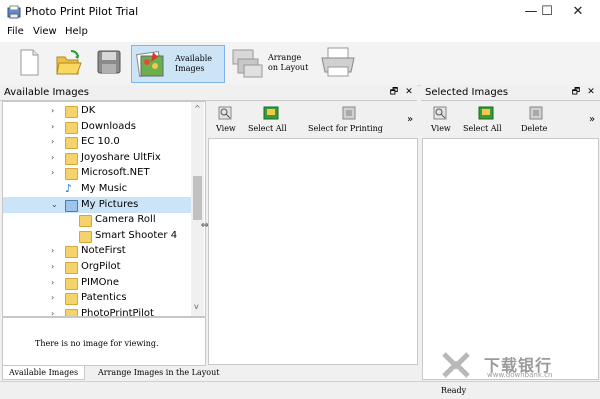 The width and height of the screenshot is (600, 399). I want to click on collapse-arrow-icon: ⌄, so click(54, 205).